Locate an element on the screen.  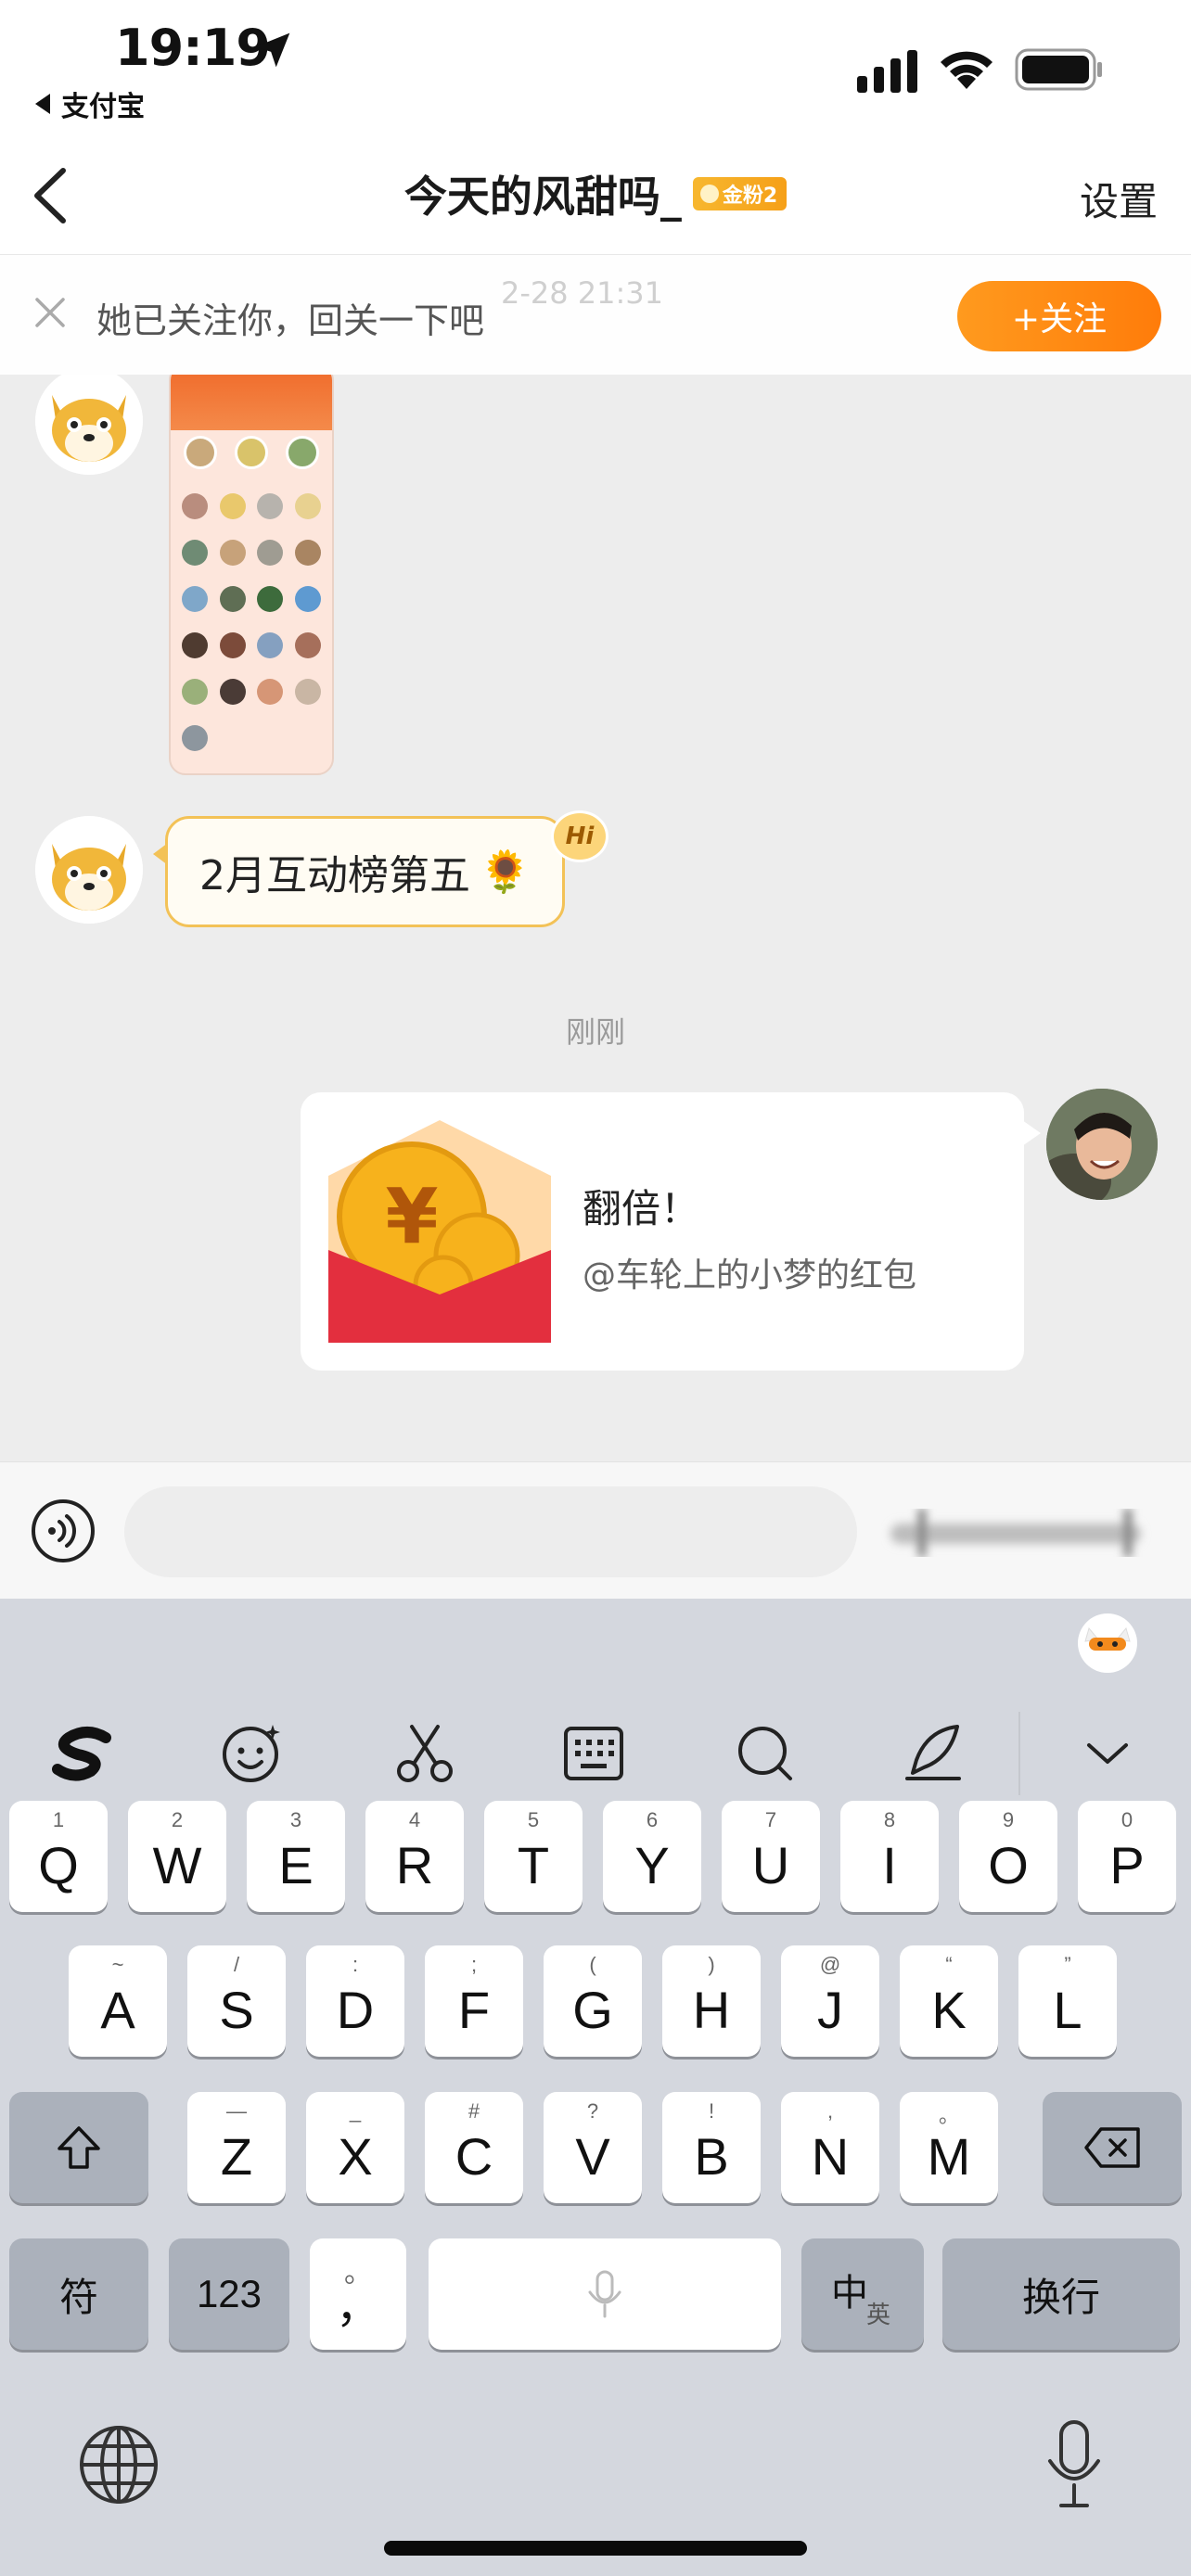
incoming-text-bubble: 2月互动榜第五 🌻 is located at coordinates (359, 871).